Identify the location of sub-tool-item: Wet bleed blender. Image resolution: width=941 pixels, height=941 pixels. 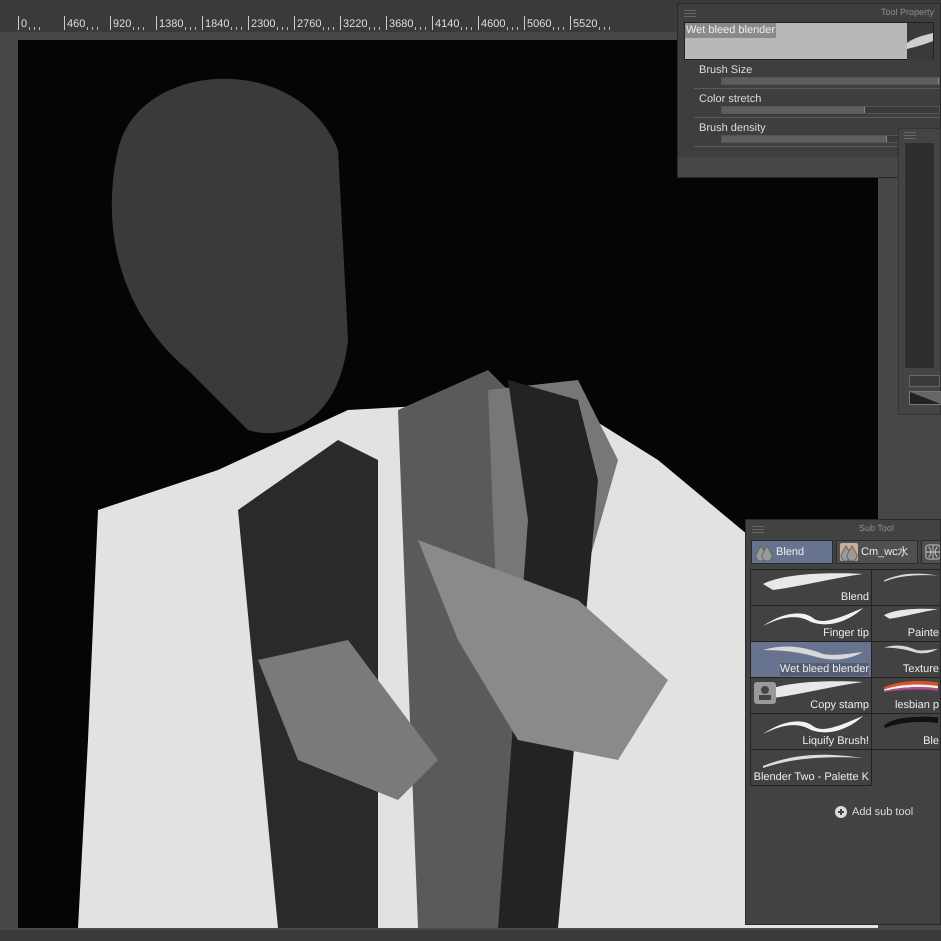
(811, 660).